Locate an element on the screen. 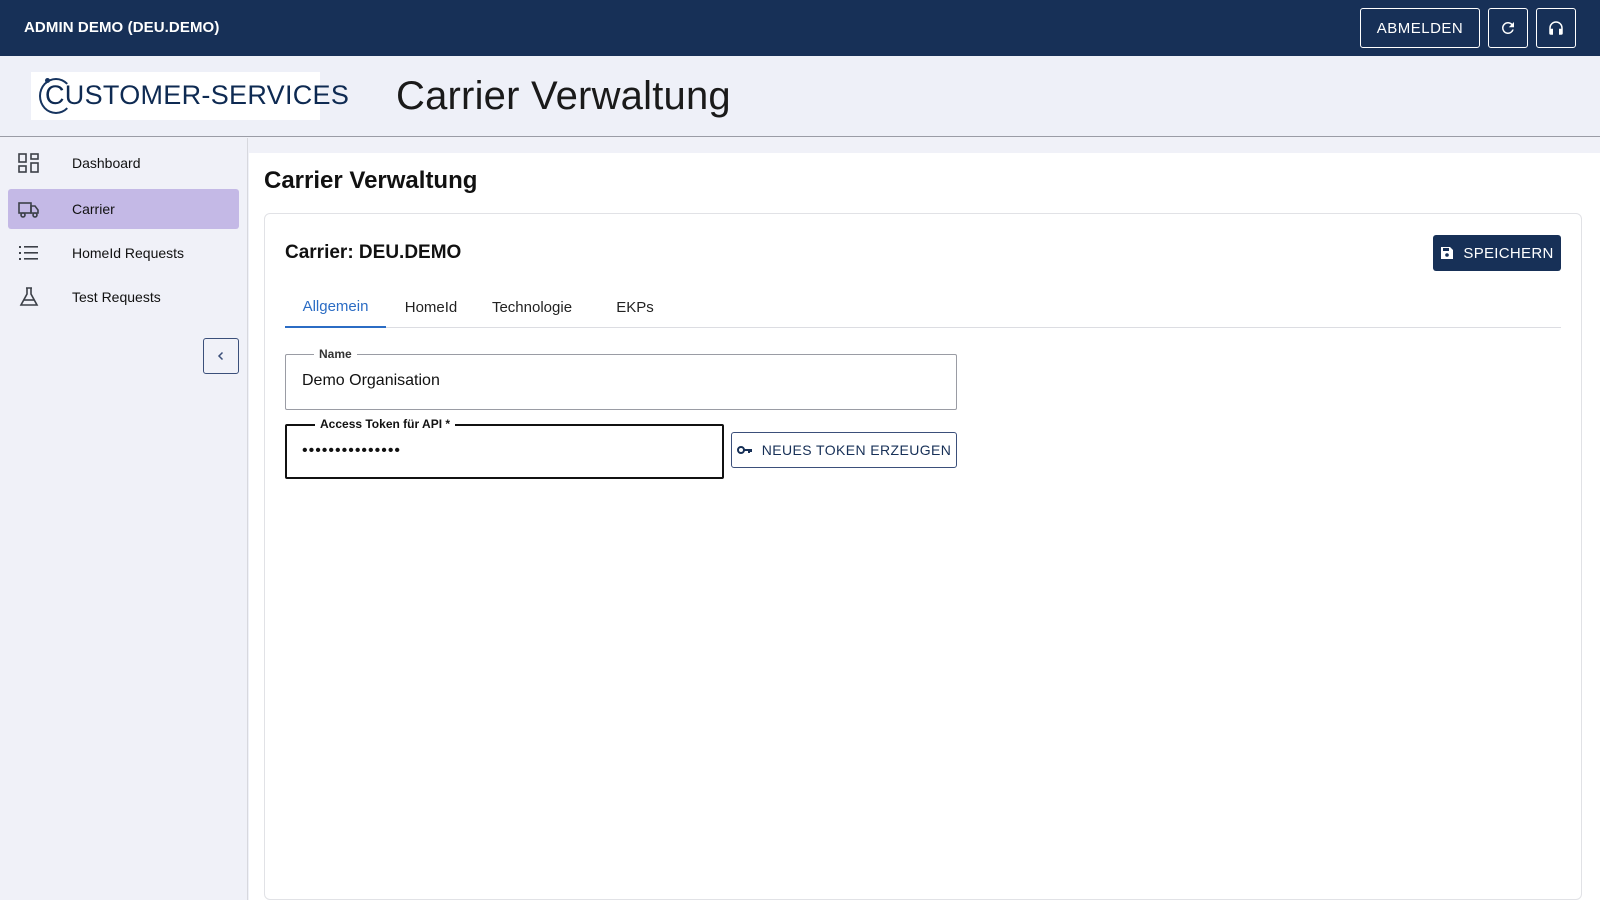 The height and width of the screenshot is (900, 1600). refresh-button is located at coordinates (1508, 28).